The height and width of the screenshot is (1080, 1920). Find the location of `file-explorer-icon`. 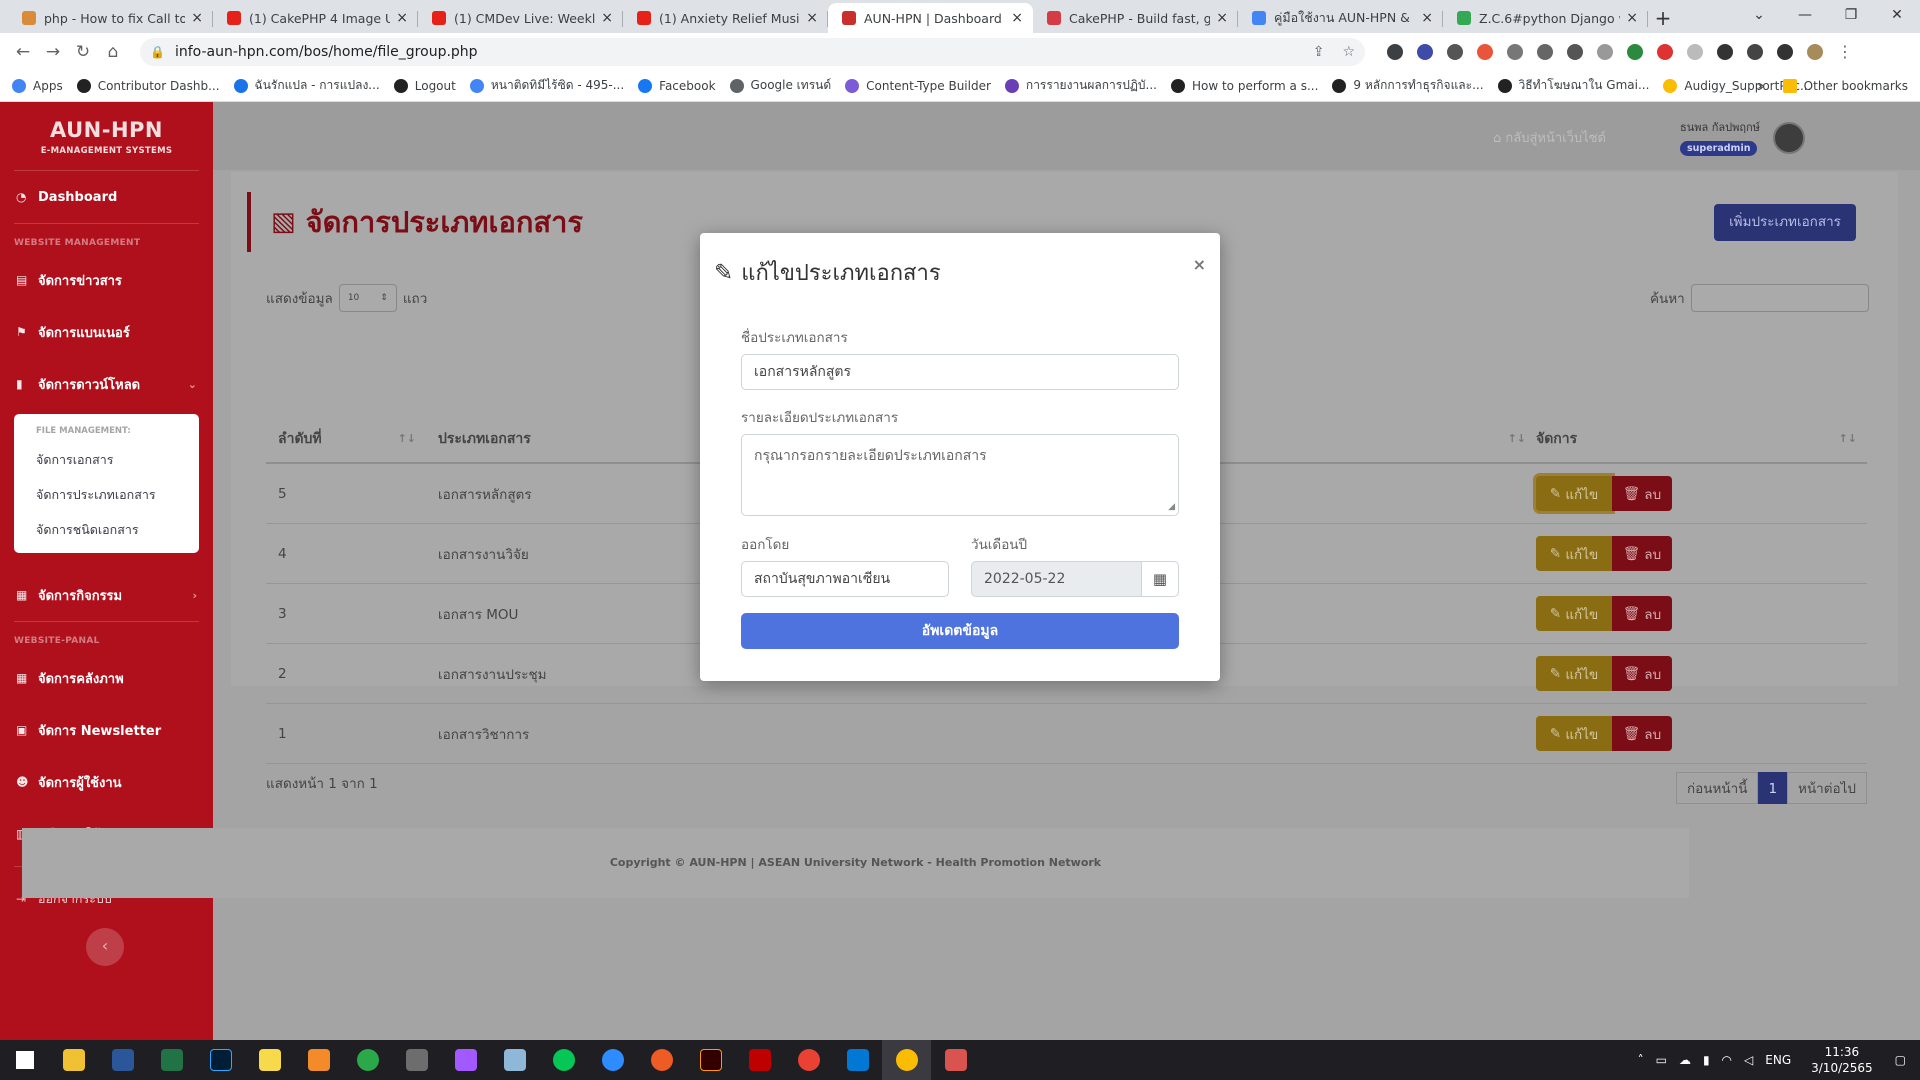

file-explorer-icon is located at coordinates (73, 1060).